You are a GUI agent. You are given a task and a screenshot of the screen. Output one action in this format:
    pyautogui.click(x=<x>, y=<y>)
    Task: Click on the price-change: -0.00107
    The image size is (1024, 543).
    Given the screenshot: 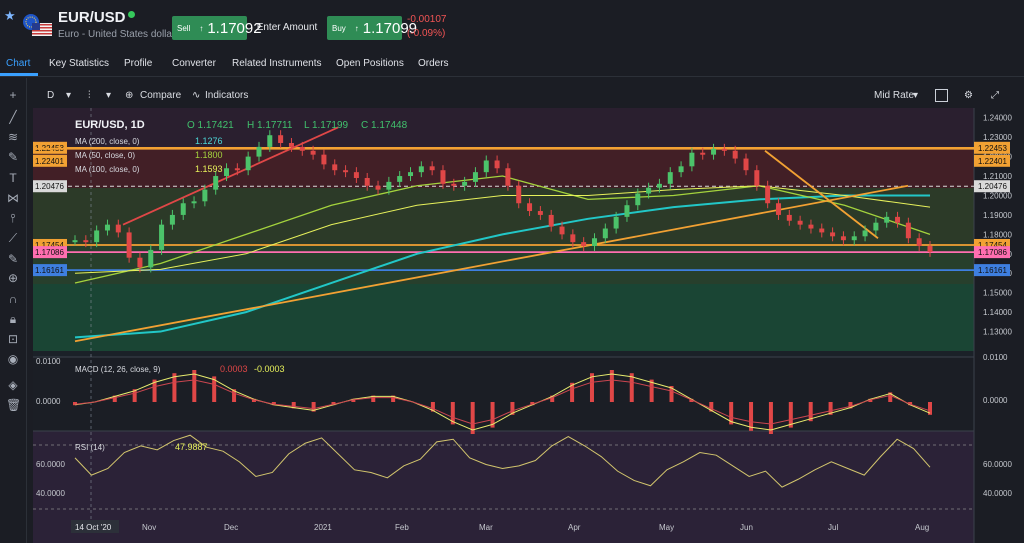 What is the action you would take?
    pyautogui.click(x=427, y=19)
    